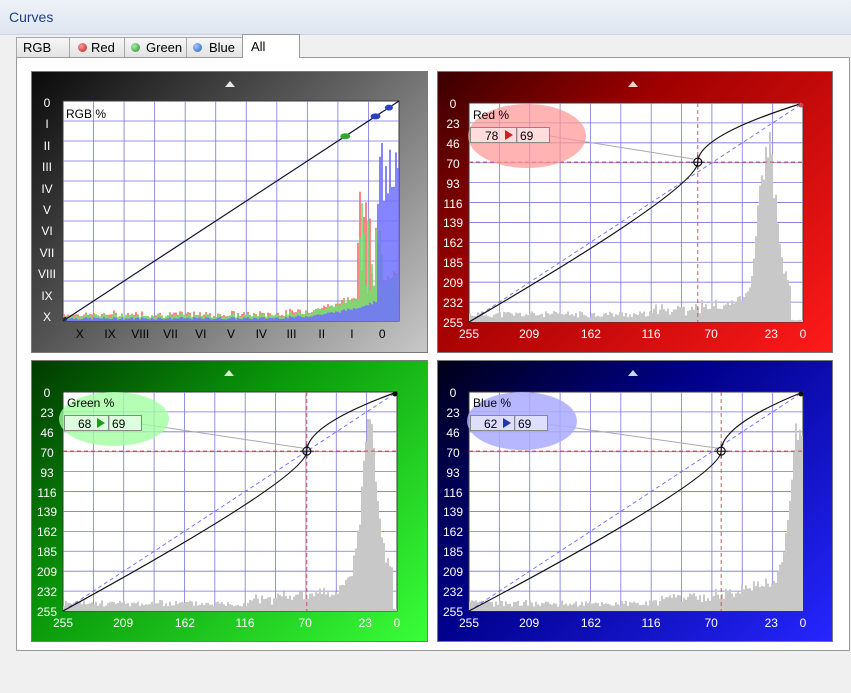 The width and height of the screenshot is (851, 693). Describe the element at coordinates (271, 46) in the screenshot. I see `tab-all: All` at that location.